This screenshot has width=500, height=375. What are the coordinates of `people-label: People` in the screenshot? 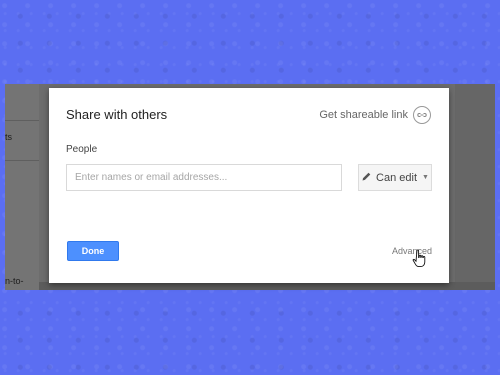 It's located at (82, 149).